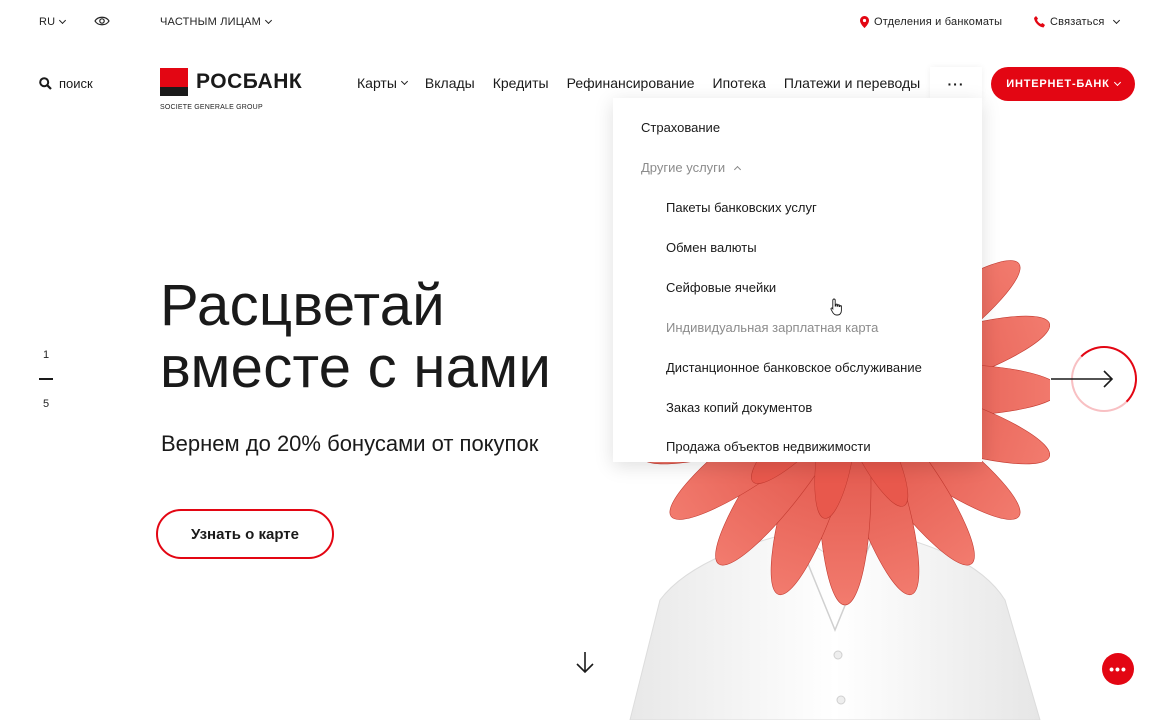  I want to click on dropdown-item-label: Обмен валюты, so click(711, 247).